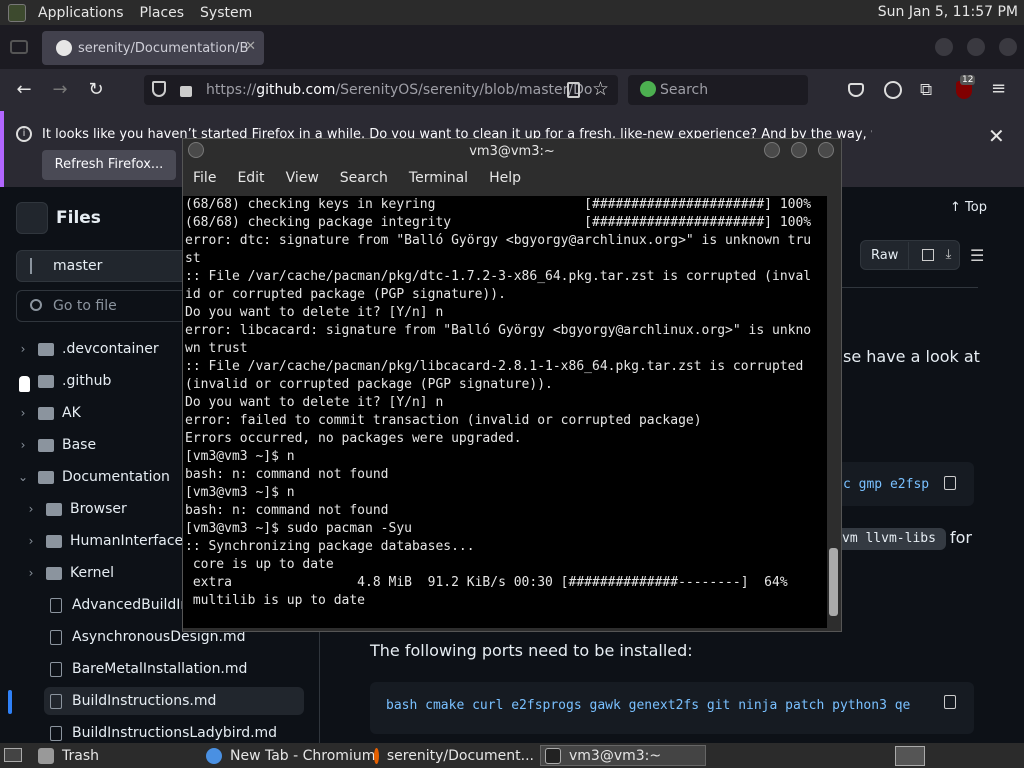  I want to click on sidebar-toggle-icon, so click(32, 218).